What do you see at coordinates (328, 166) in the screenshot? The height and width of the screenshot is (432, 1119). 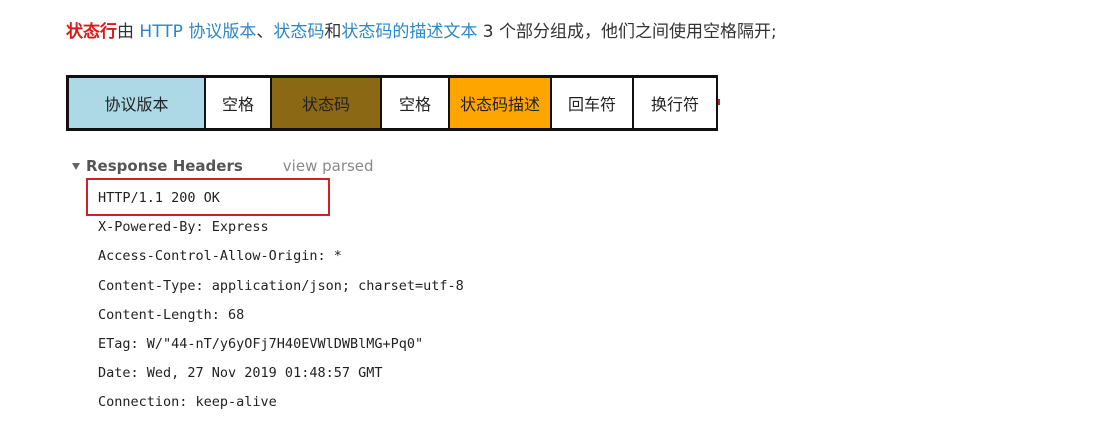 I see `view-parsed-link: view parsed` at bounding box center [328, 166].